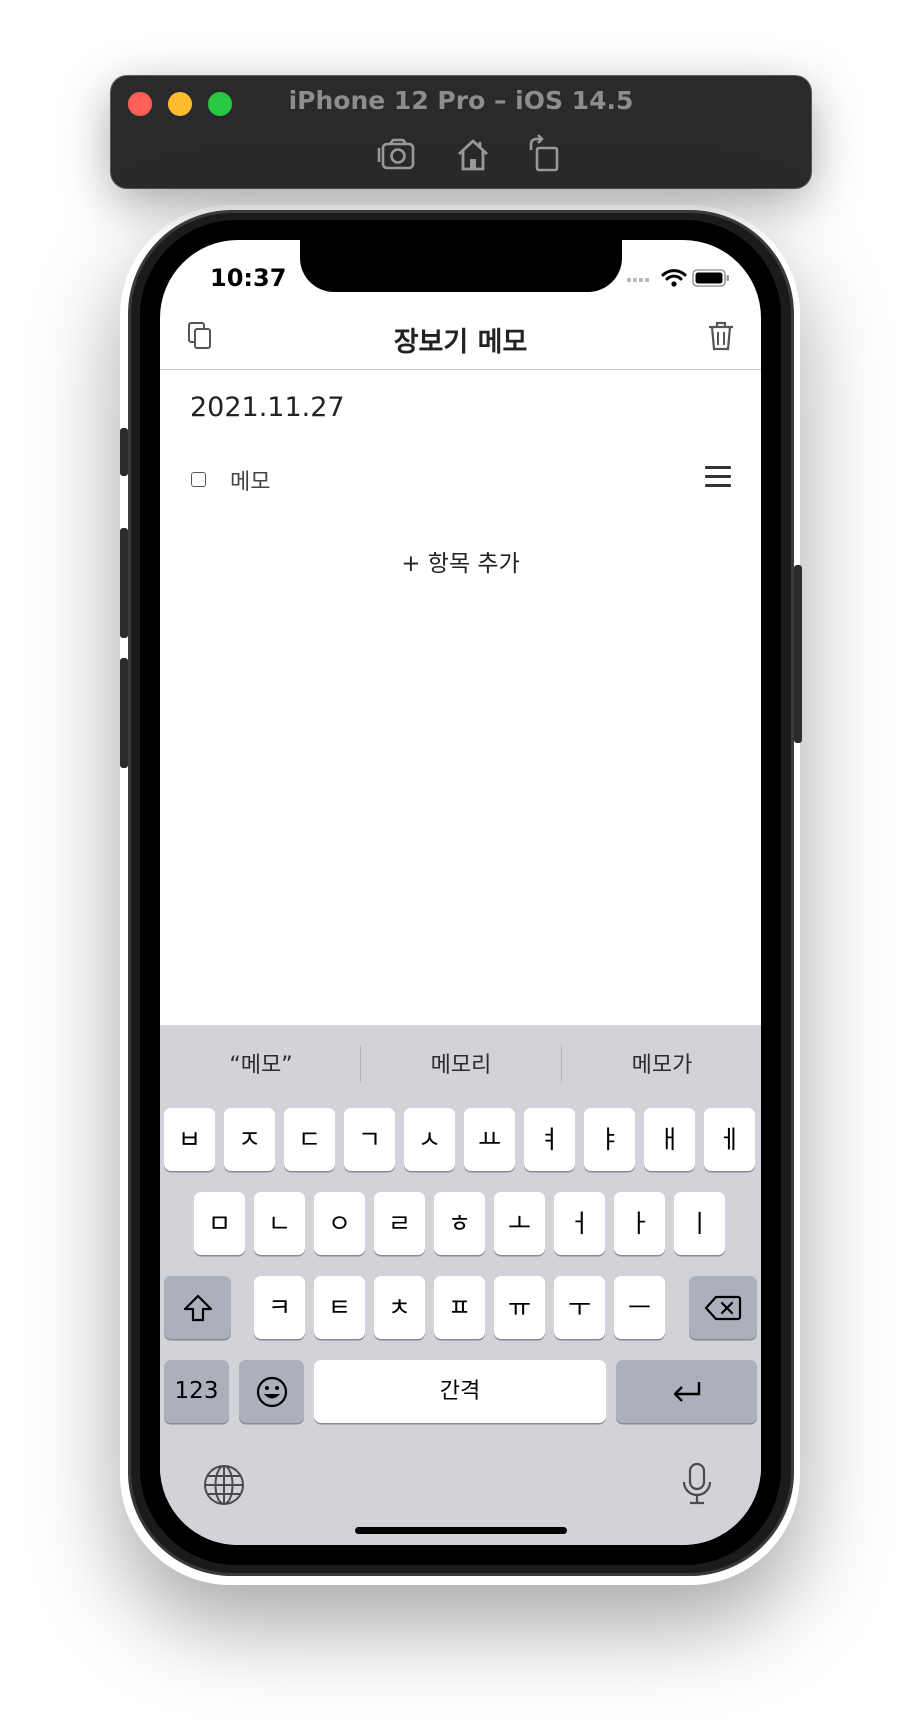 The image size is (922, 1726). I want to click on trash-icon, so click(721, 336).